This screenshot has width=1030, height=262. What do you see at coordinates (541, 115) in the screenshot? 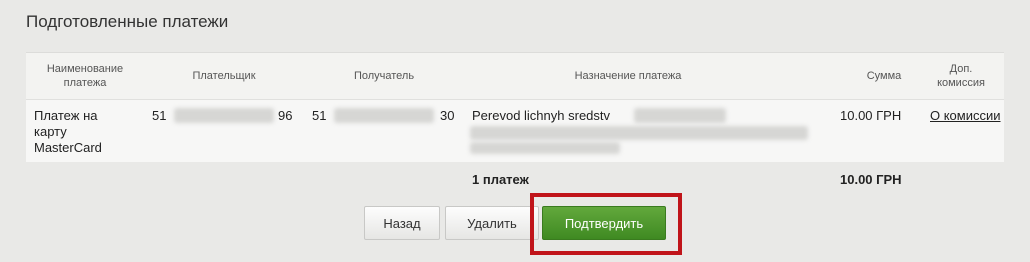
I see `payment-purpose: Perevod lichnyh sredstv` at bounding box center [541, 115].